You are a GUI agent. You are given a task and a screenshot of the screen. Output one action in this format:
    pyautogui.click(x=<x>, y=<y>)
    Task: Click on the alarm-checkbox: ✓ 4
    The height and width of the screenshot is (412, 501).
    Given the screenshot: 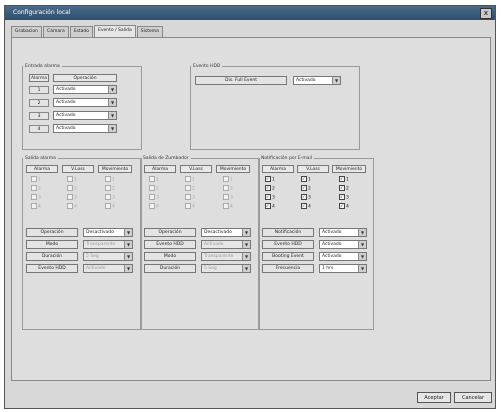 What is the action you would take?
    pyautogui.click(x=270, y=207)
    